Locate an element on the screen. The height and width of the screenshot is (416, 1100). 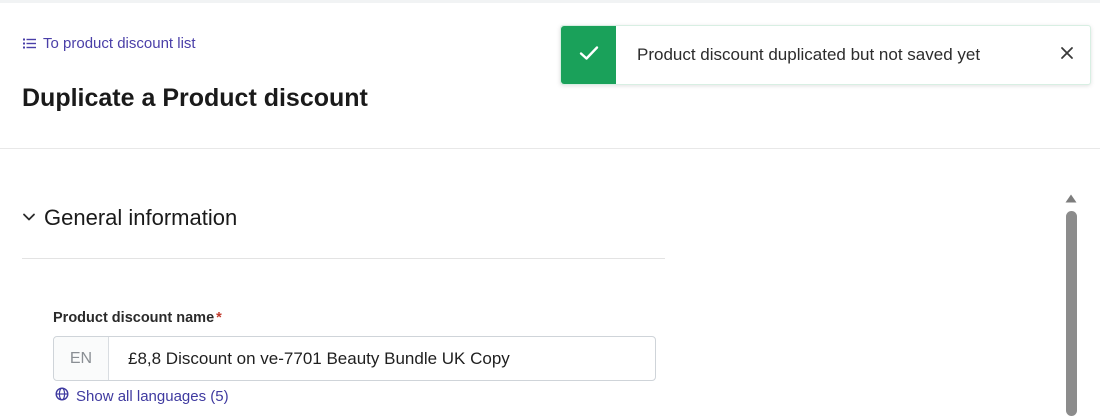
close-icon is located at coordinates (1067, 55).